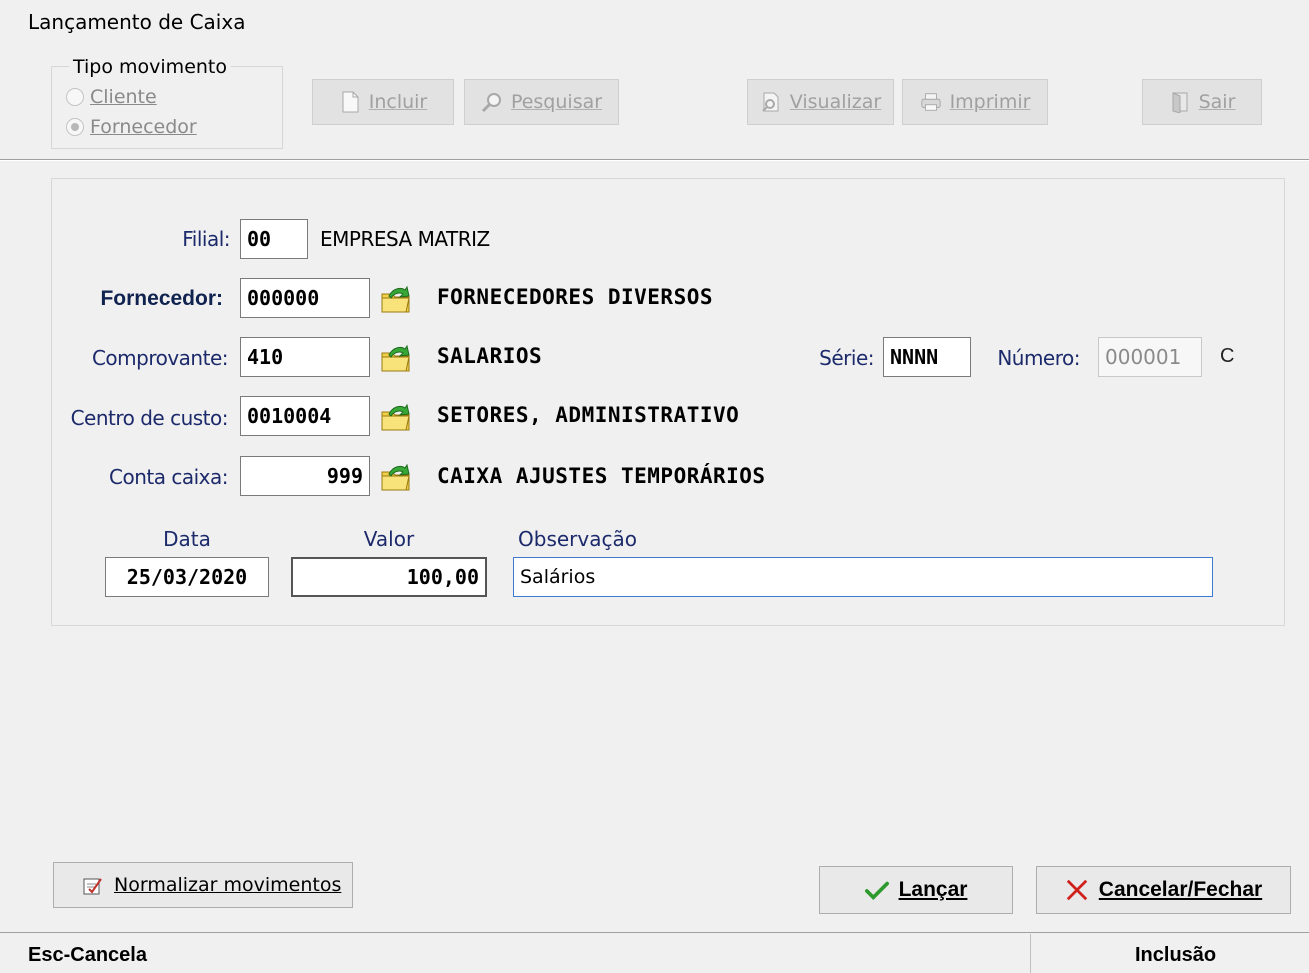 The height and width of the screenshot is (973, 1309). What do you see at coordinates (396, 477) in the screenshot?
I see `conta-caixa-lookup-folder-icon` at bounding box center [396, 477].